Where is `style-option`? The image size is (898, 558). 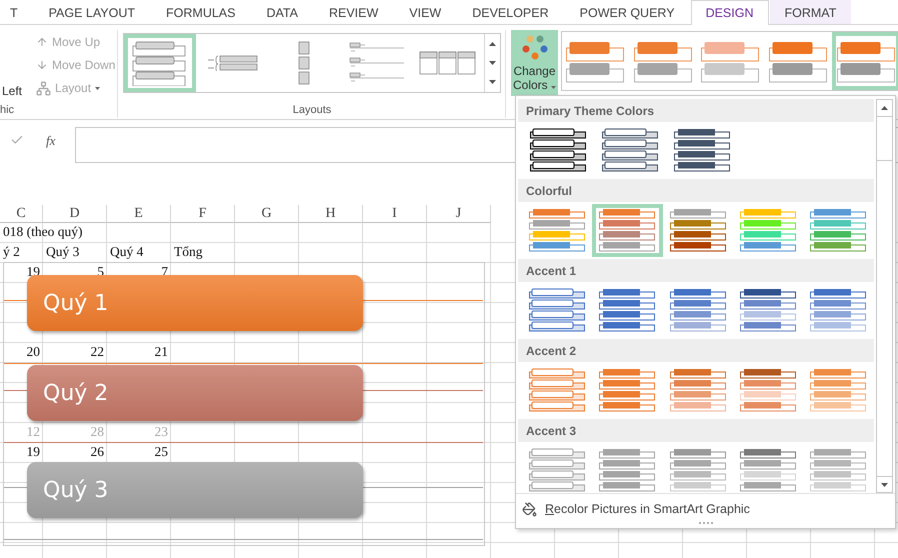
style-option is located at coordinates (865, 61).